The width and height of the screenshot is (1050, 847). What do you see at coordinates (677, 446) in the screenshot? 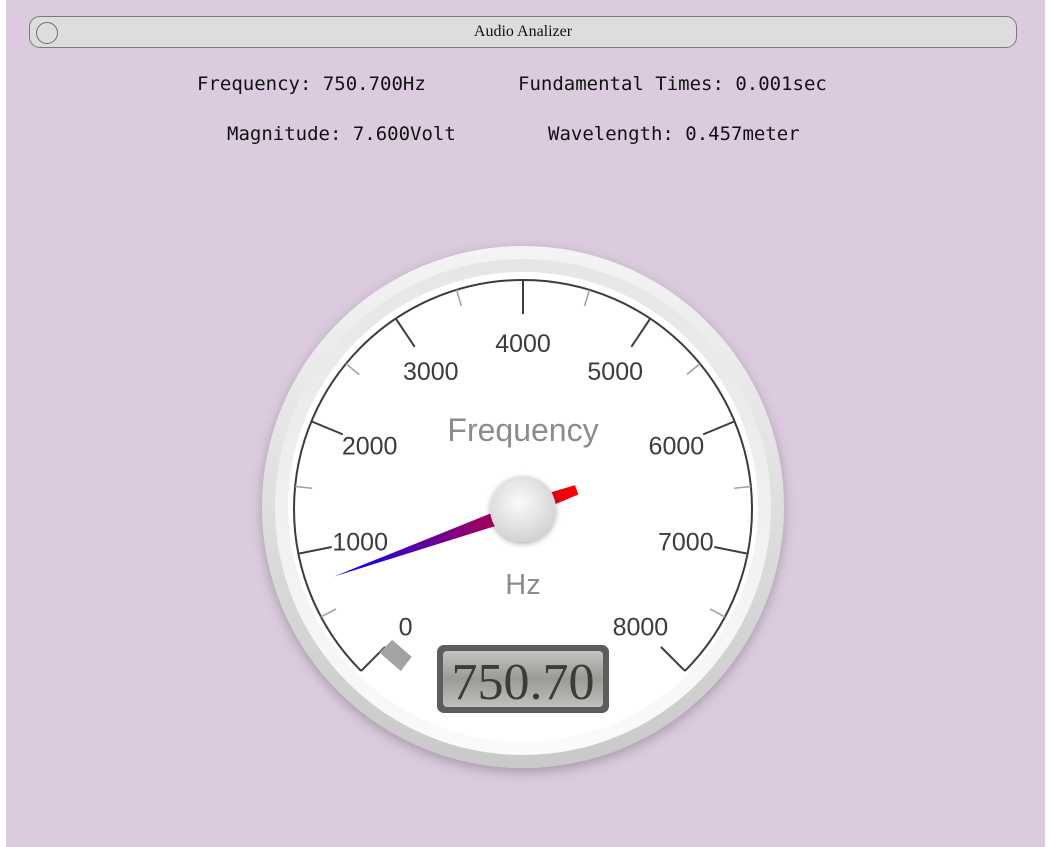
I see `tick-label: 6000` at bounding box center [677, 446].